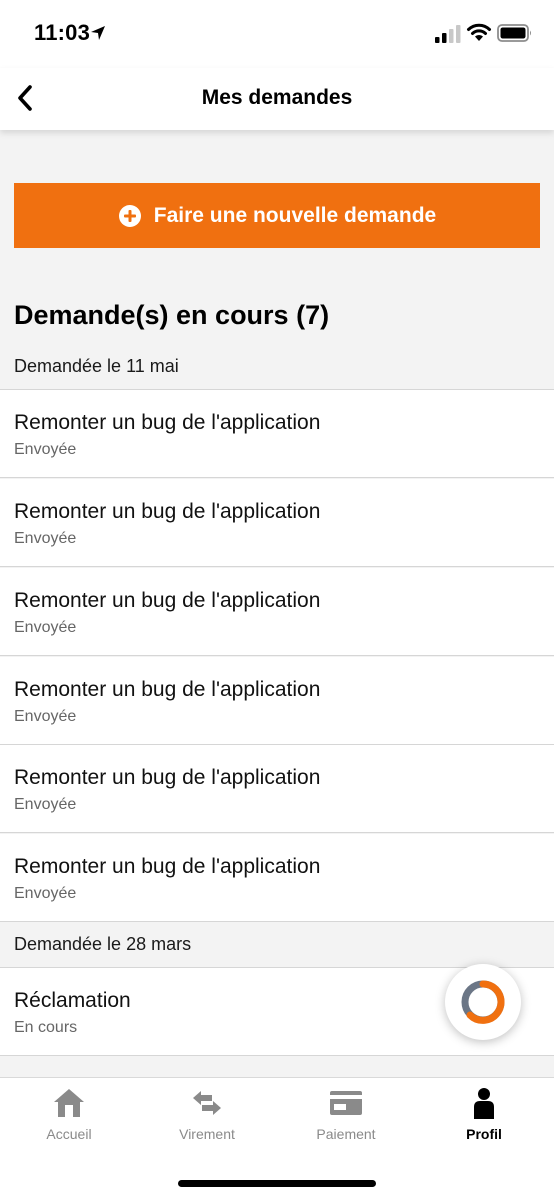 This screenshot has height=1200, width=554. What do you see at coordinates (277, 34) in the screenshot?
I see `status-bar: 11:03` at bounding box center [277, 34].